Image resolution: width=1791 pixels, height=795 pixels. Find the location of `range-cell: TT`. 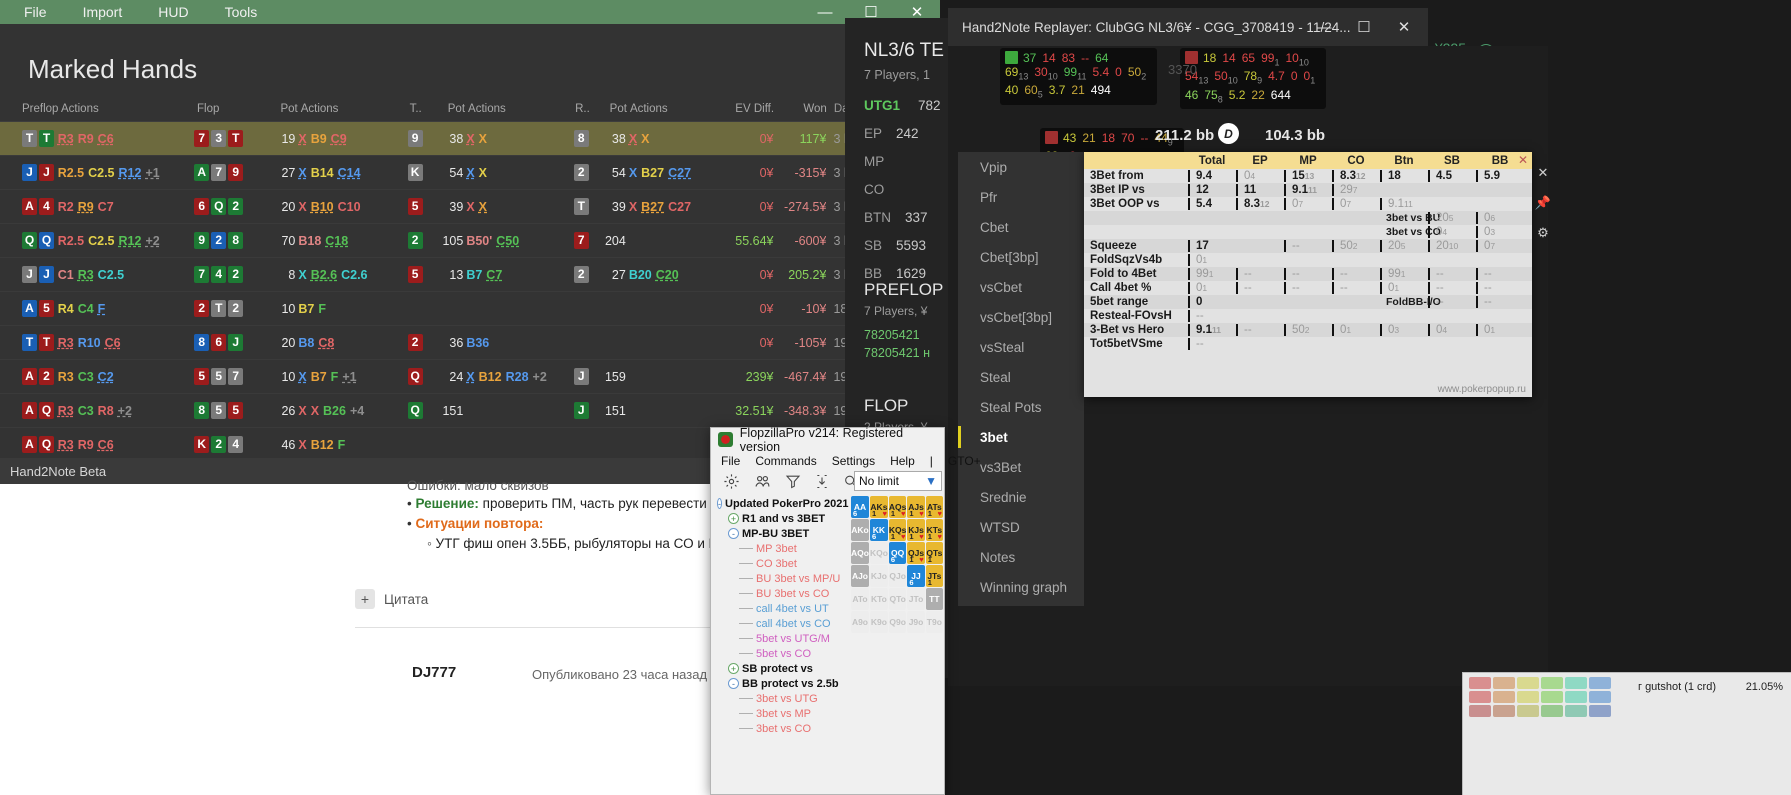

range-cell: TT is located at coordinates (934, 599).